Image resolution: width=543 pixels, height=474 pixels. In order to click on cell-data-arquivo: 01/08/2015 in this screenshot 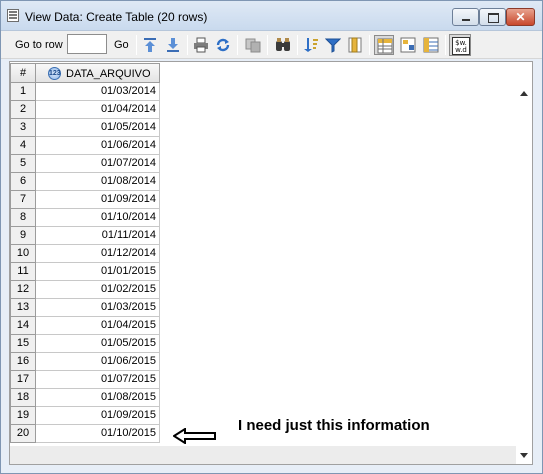, I will do `click(98, 398)`.